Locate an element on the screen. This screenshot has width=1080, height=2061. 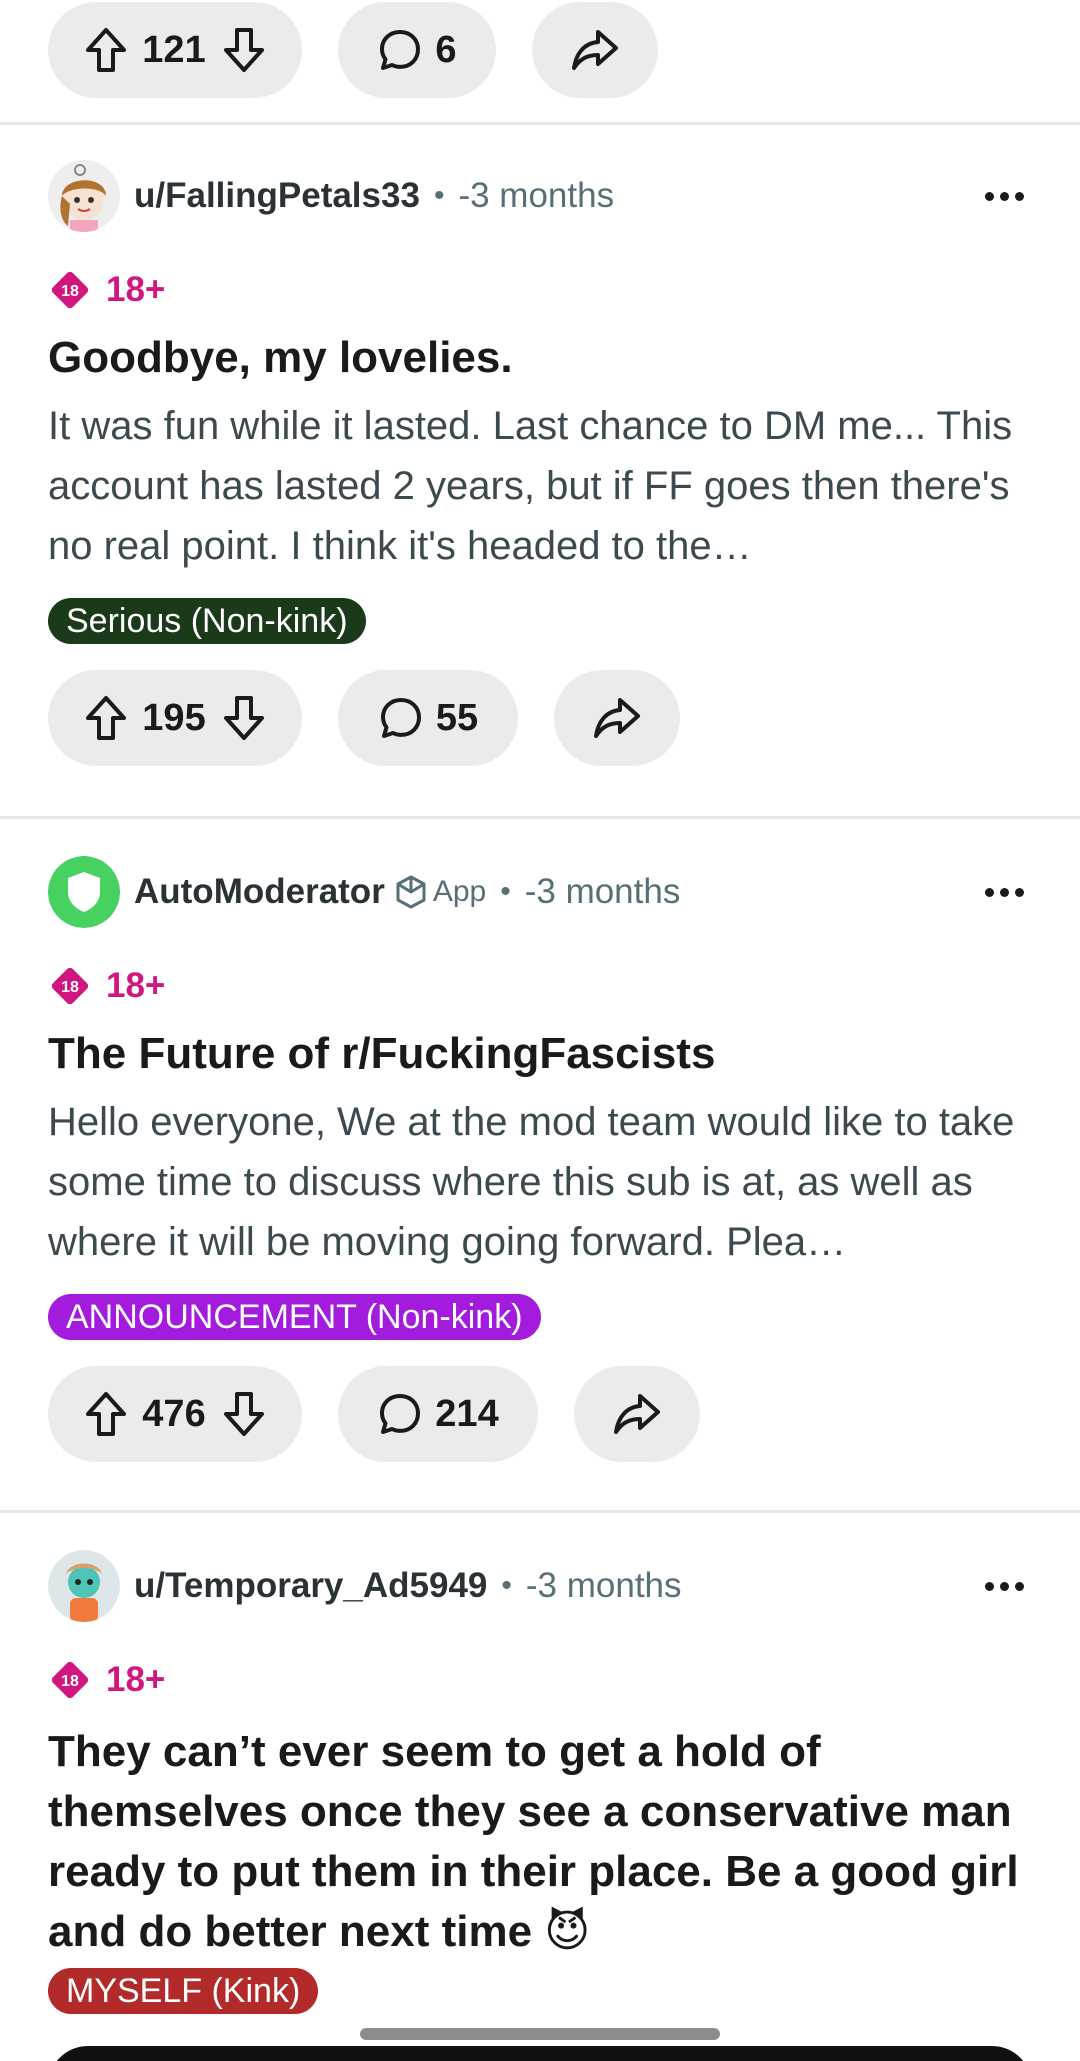
post-flair: ANNOUNCEMENT (Non-kink) is located at coordinates (294, 1317).